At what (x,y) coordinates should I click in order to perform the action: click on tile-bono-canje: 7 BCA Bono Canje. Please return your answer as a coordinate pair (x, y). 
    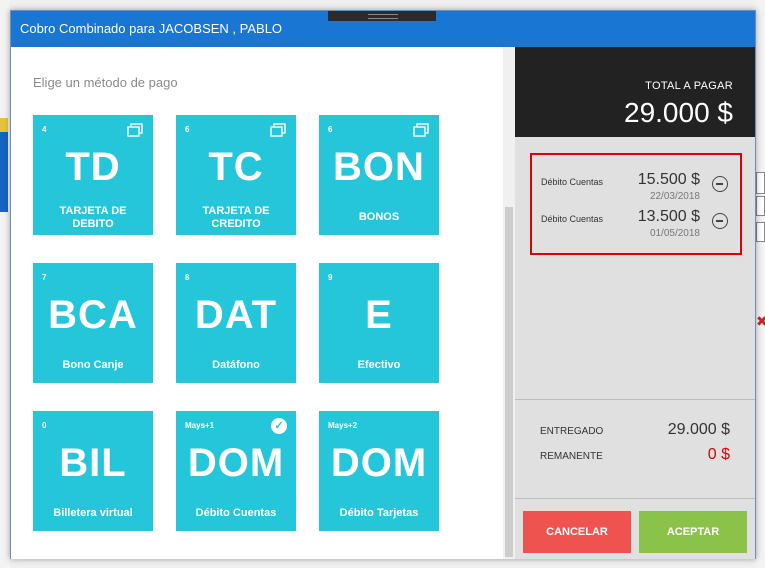
    Looking at the image, I should click on (93, 323).